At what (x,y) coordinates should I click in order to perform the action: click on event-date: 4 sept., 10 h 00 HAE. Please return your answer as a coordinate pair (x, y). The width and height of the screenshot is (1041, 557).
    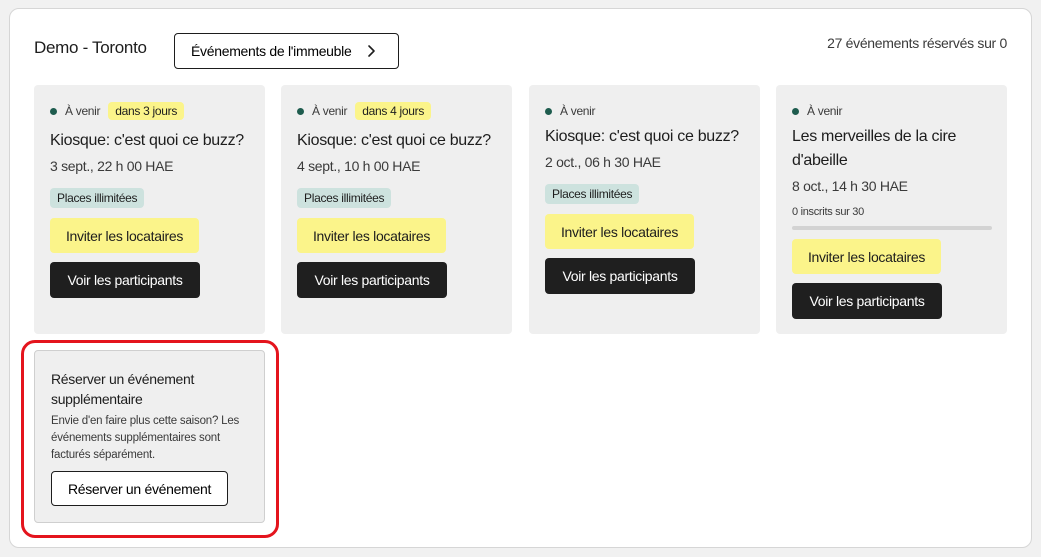
    Looking at the image, I should click on (359, 166).